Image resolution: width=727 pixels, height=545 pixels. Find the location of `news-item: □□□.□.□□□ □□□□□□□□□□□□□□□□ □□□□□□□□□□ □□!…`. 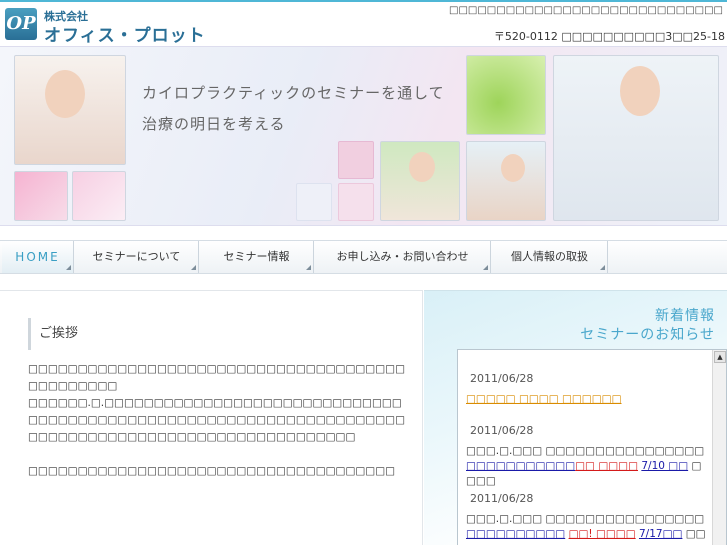

news-item: □□□.□.□□□ □□□□□□□□□□□□□□□□ □□□□□□□□□□ □□!… is located at coordinates (586, 528).